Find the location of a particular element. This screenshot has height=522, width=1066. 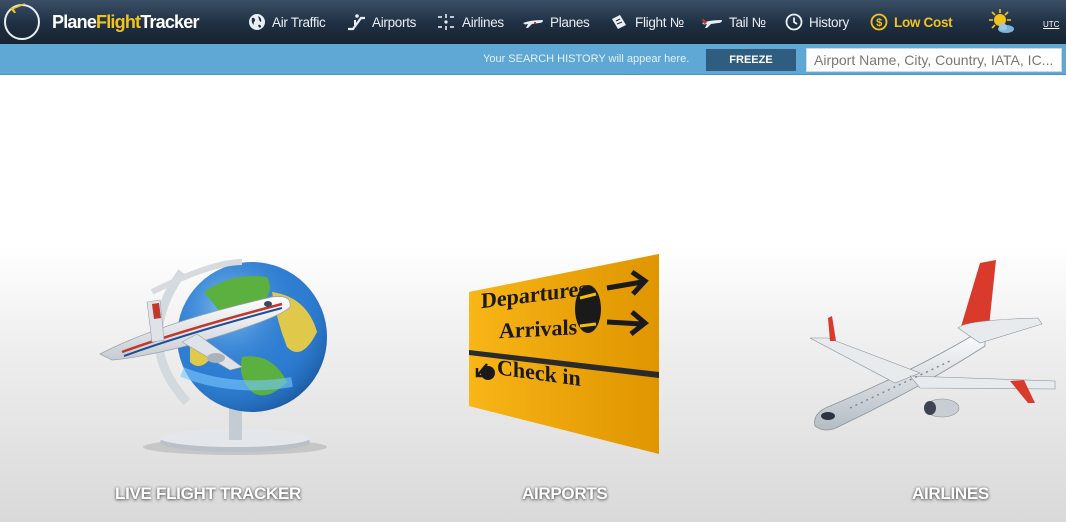

utc-toggle: UTC is located at coordinates (1051, 24).